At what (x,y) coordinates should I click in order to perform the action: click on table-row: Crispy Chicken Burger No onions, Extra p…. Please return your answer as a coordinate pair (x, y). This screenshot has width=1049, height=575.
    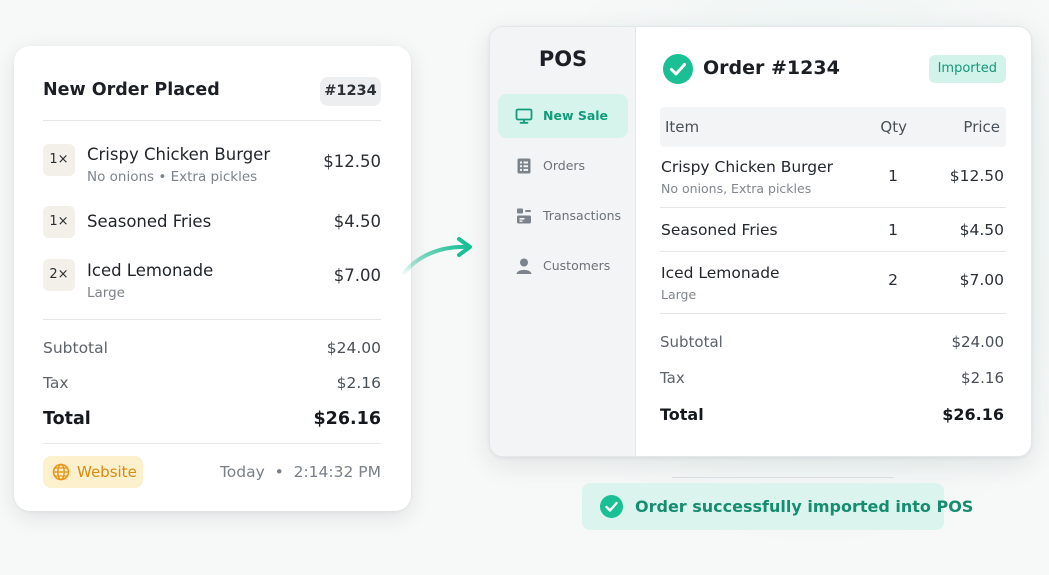
    Looking at the image, I should click on (833, 183).